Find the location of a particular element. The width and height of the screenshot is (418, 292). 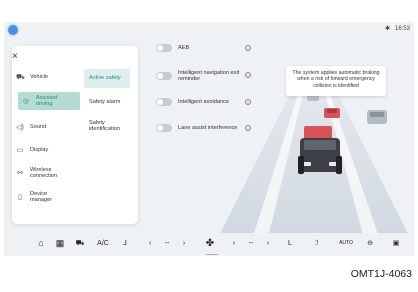

seat-ventilation-icon: ℐ is located at coordinates (317, 243).